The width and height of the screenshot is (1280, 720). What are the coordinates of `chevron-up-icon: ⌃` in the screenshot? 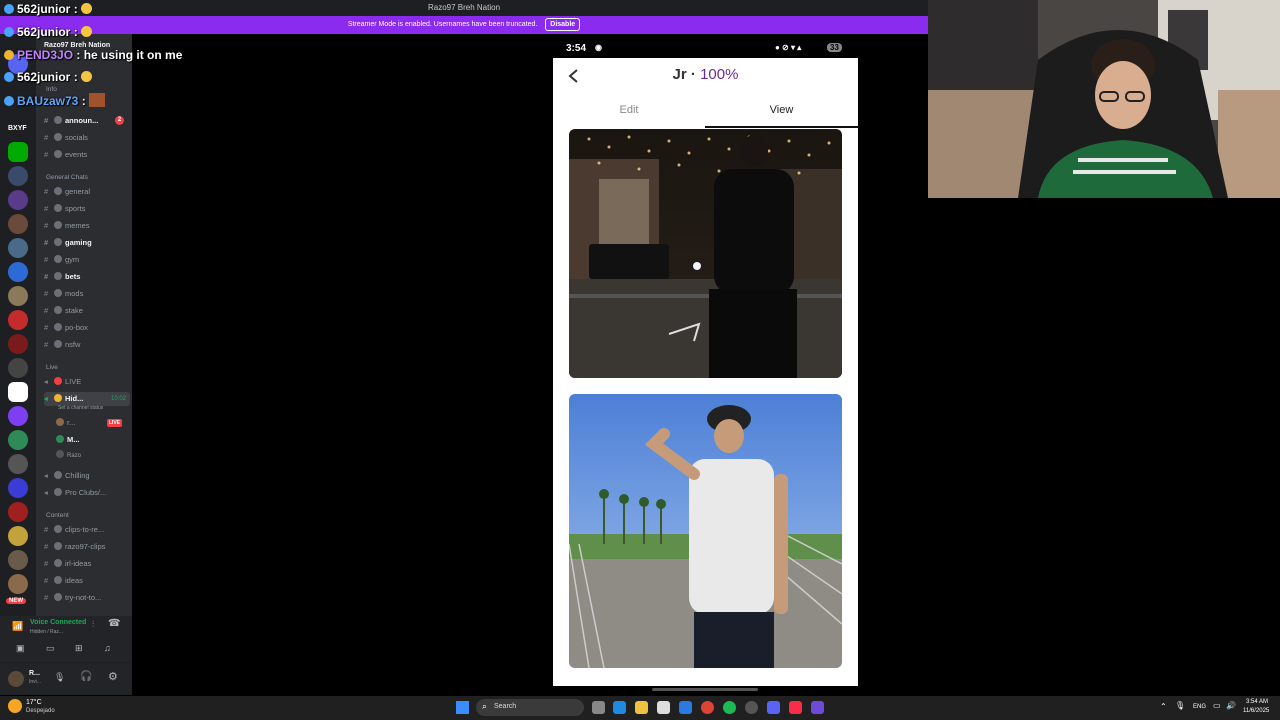 It's located at (1163, 706).